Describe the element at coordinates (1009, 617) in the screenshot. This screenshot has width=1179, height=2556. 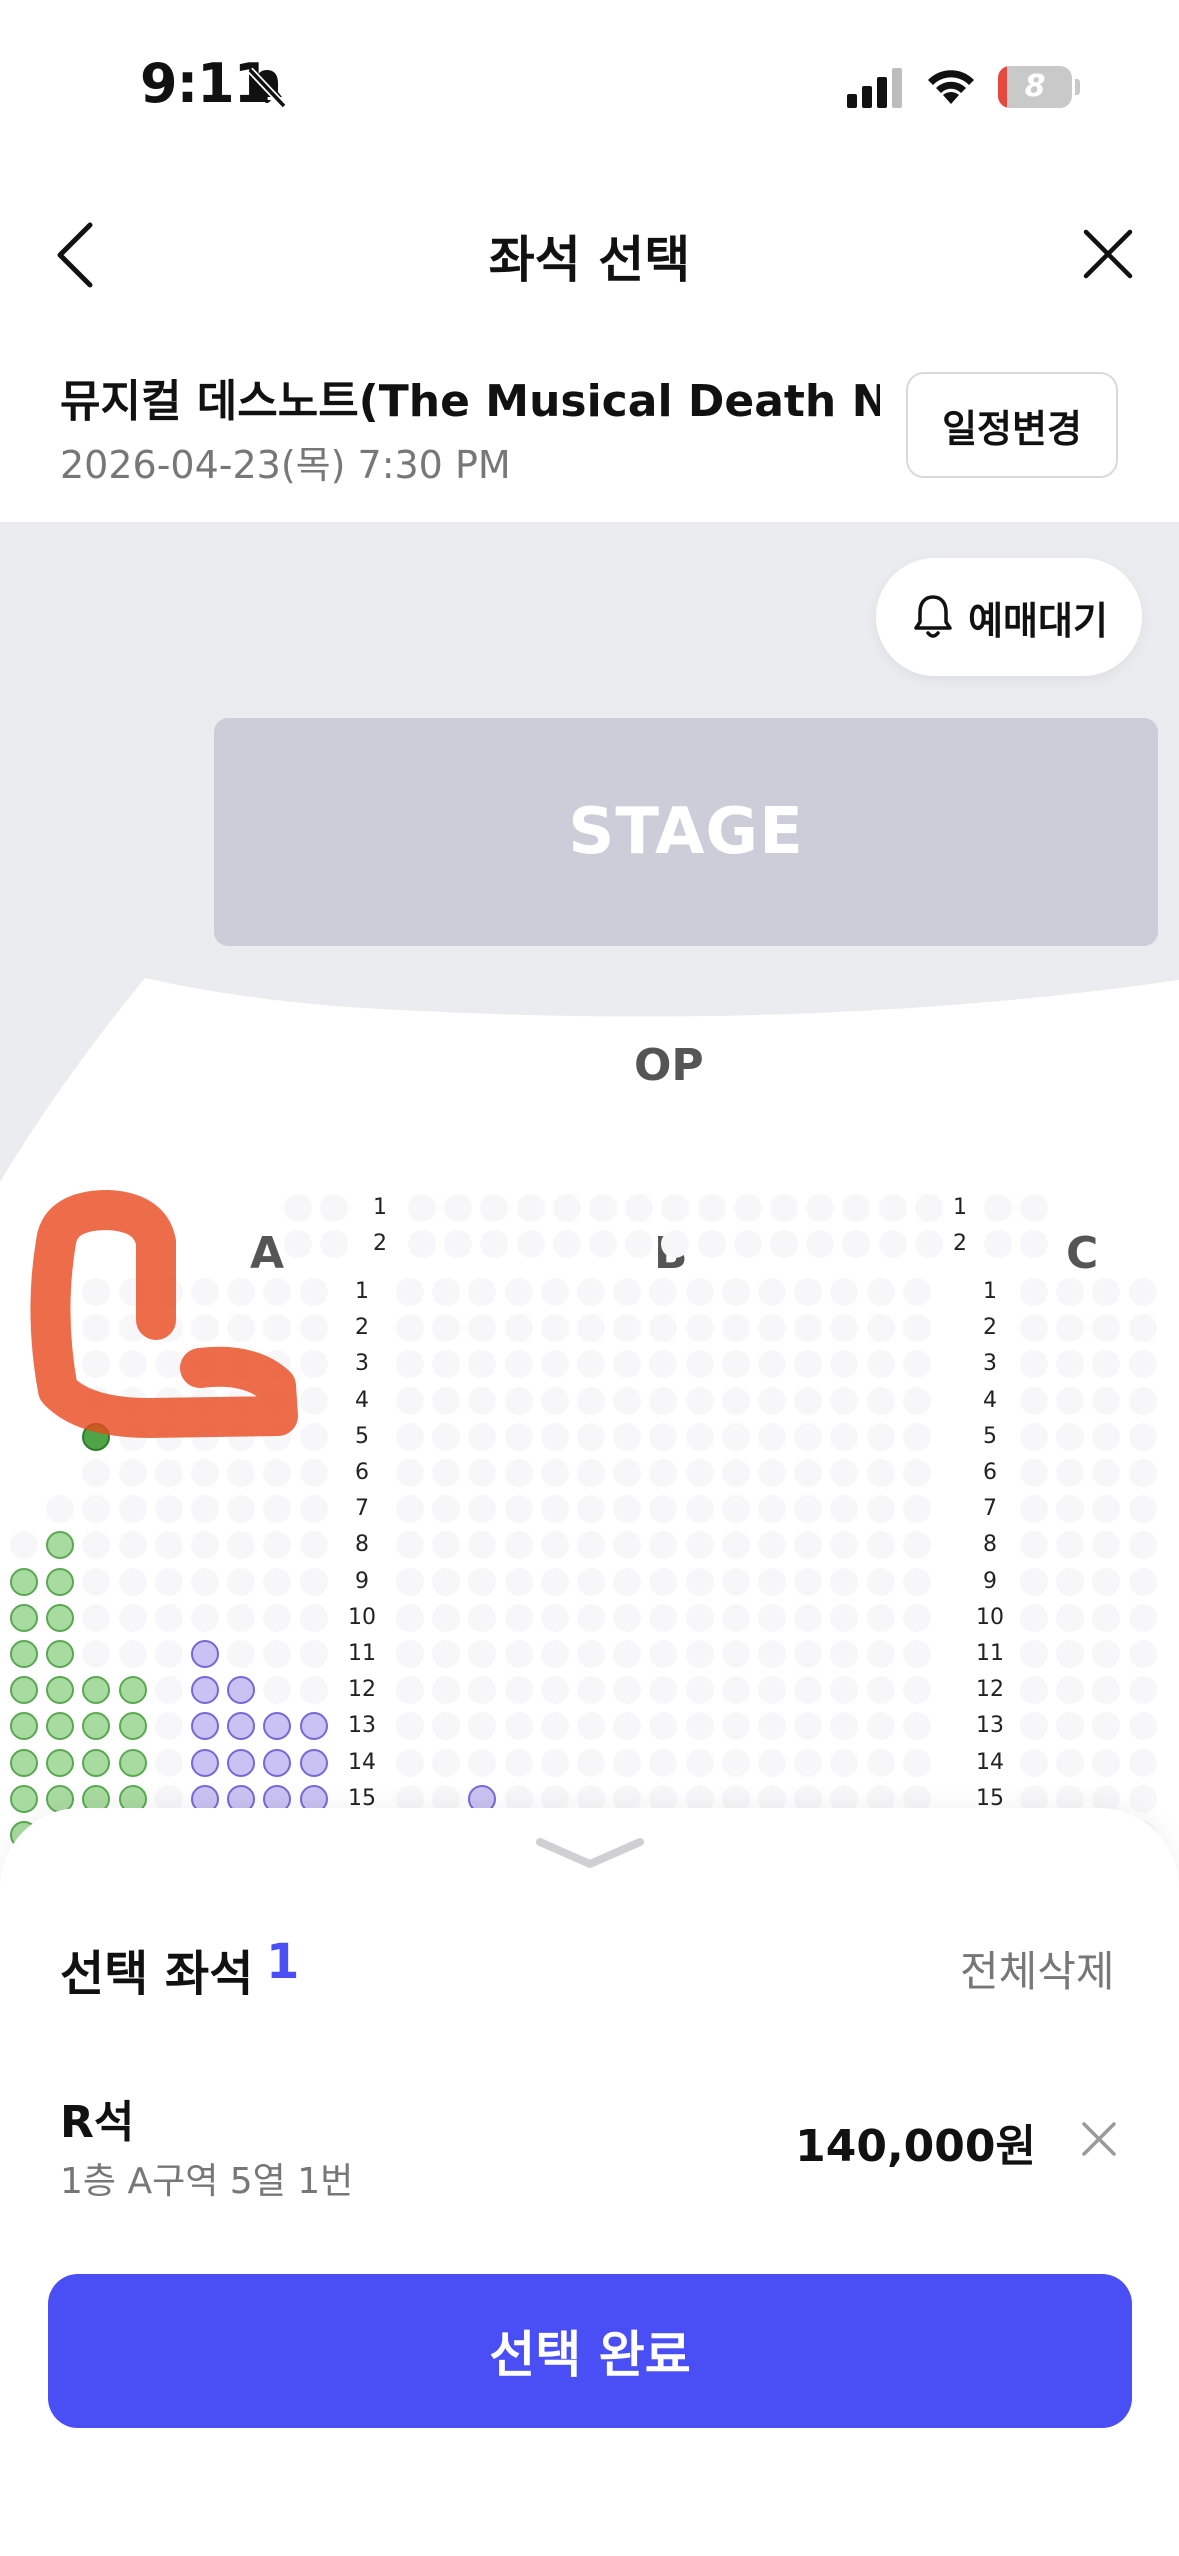
I see `waitlist-button: 예매대기` at that location.